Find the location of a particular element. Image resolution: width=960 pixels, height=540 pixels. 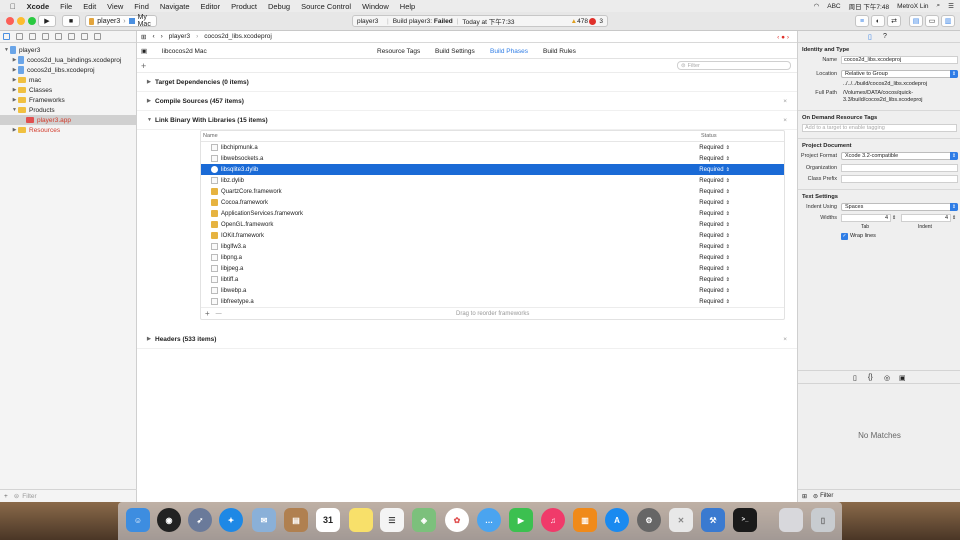

related-items-icon: ⊞ is located at coordinates (143, 37).